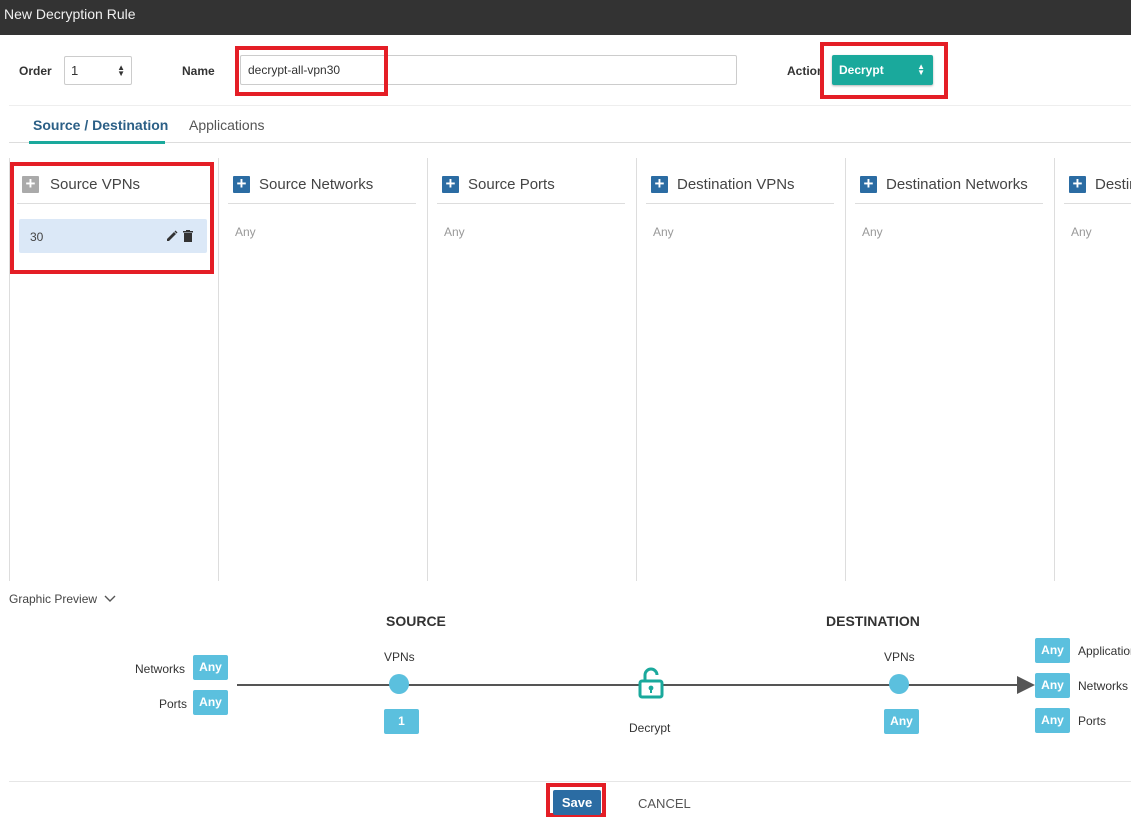 Image resolution: width=1131 pixels, height=817 pixels. Describe the element at coordinates (121, 70) in the screenshot. I see `updown-arrows-icon: ▲ ▼` at that location.